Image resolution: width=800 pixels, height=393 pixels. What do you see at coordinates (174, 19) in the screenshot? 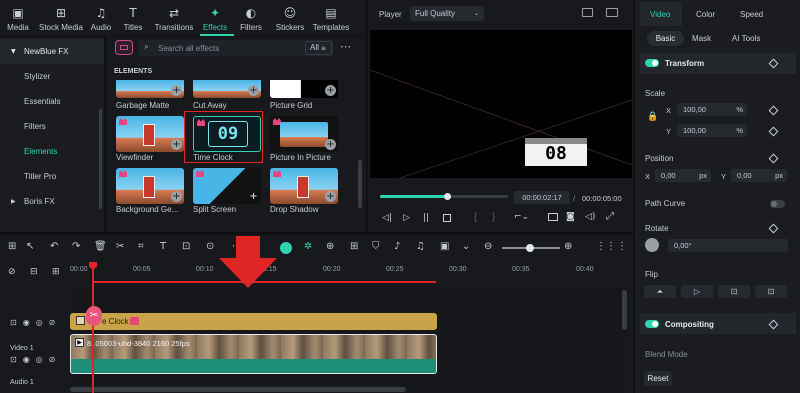
I see `tab-transitions: ⇄ Transitions` at bounding box center [174, 19].